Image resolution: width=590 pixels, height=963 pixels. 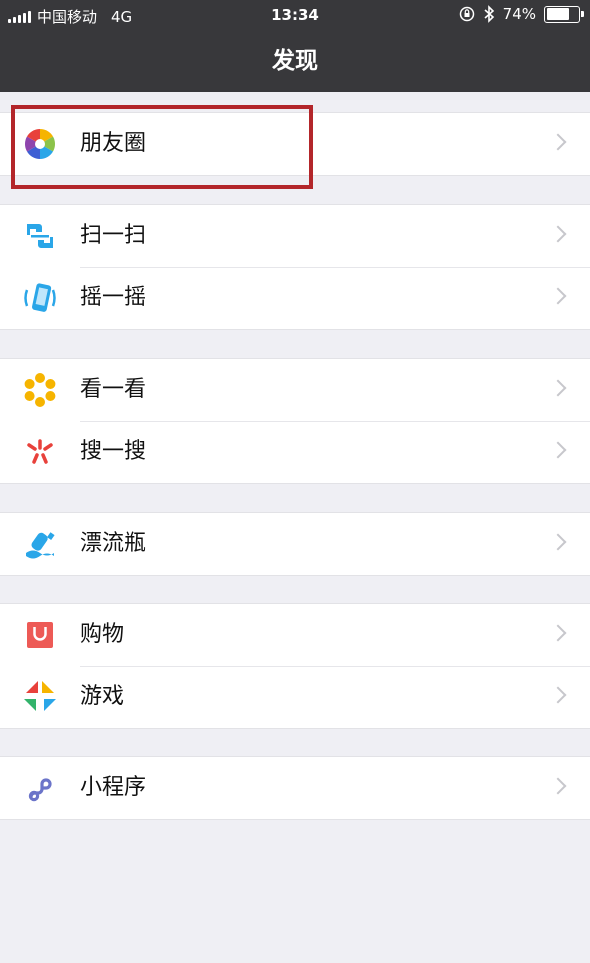 I want to click on menu-group-read-search: 看一看 搜一搜, so click(x=295, y=421).